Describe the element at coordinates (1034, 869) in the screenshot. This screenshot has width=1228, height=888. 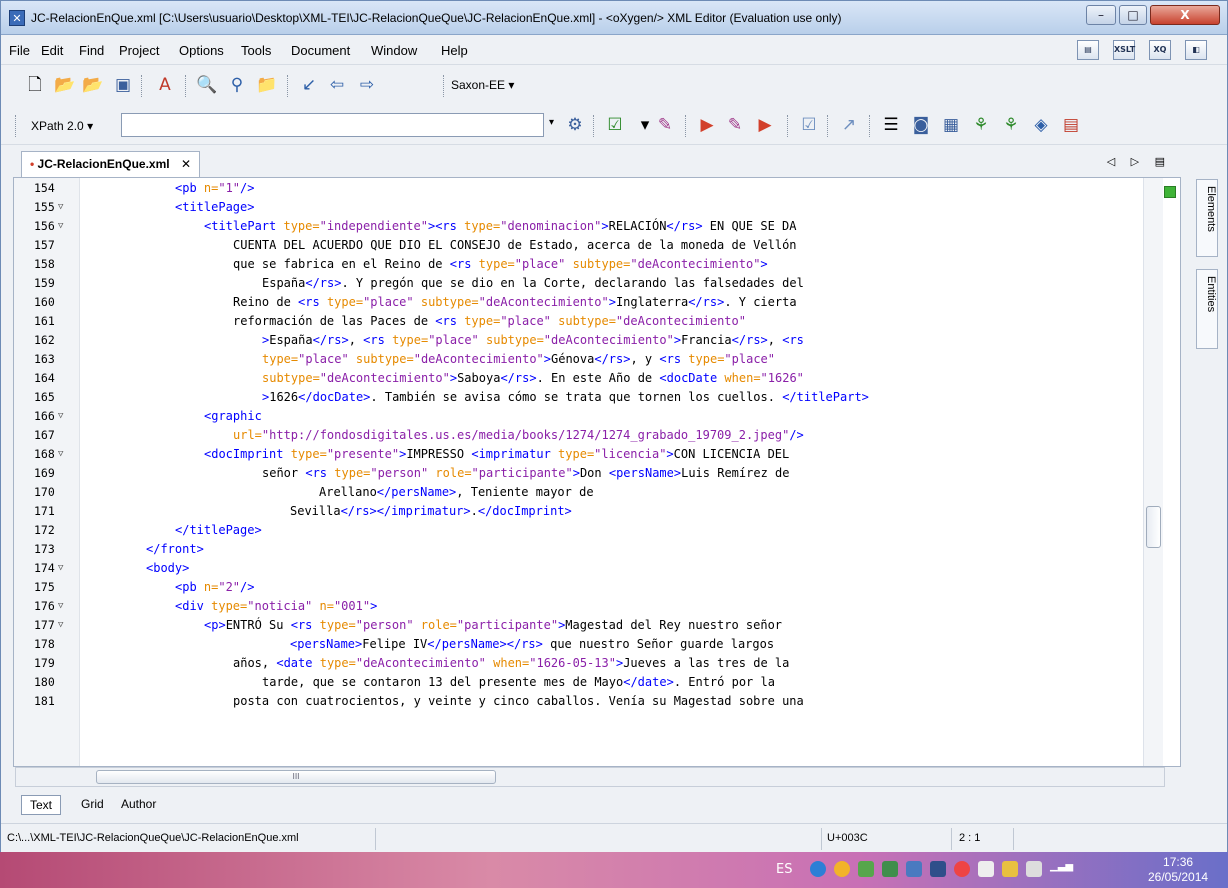
I see `battery-tray-icon` at that location.